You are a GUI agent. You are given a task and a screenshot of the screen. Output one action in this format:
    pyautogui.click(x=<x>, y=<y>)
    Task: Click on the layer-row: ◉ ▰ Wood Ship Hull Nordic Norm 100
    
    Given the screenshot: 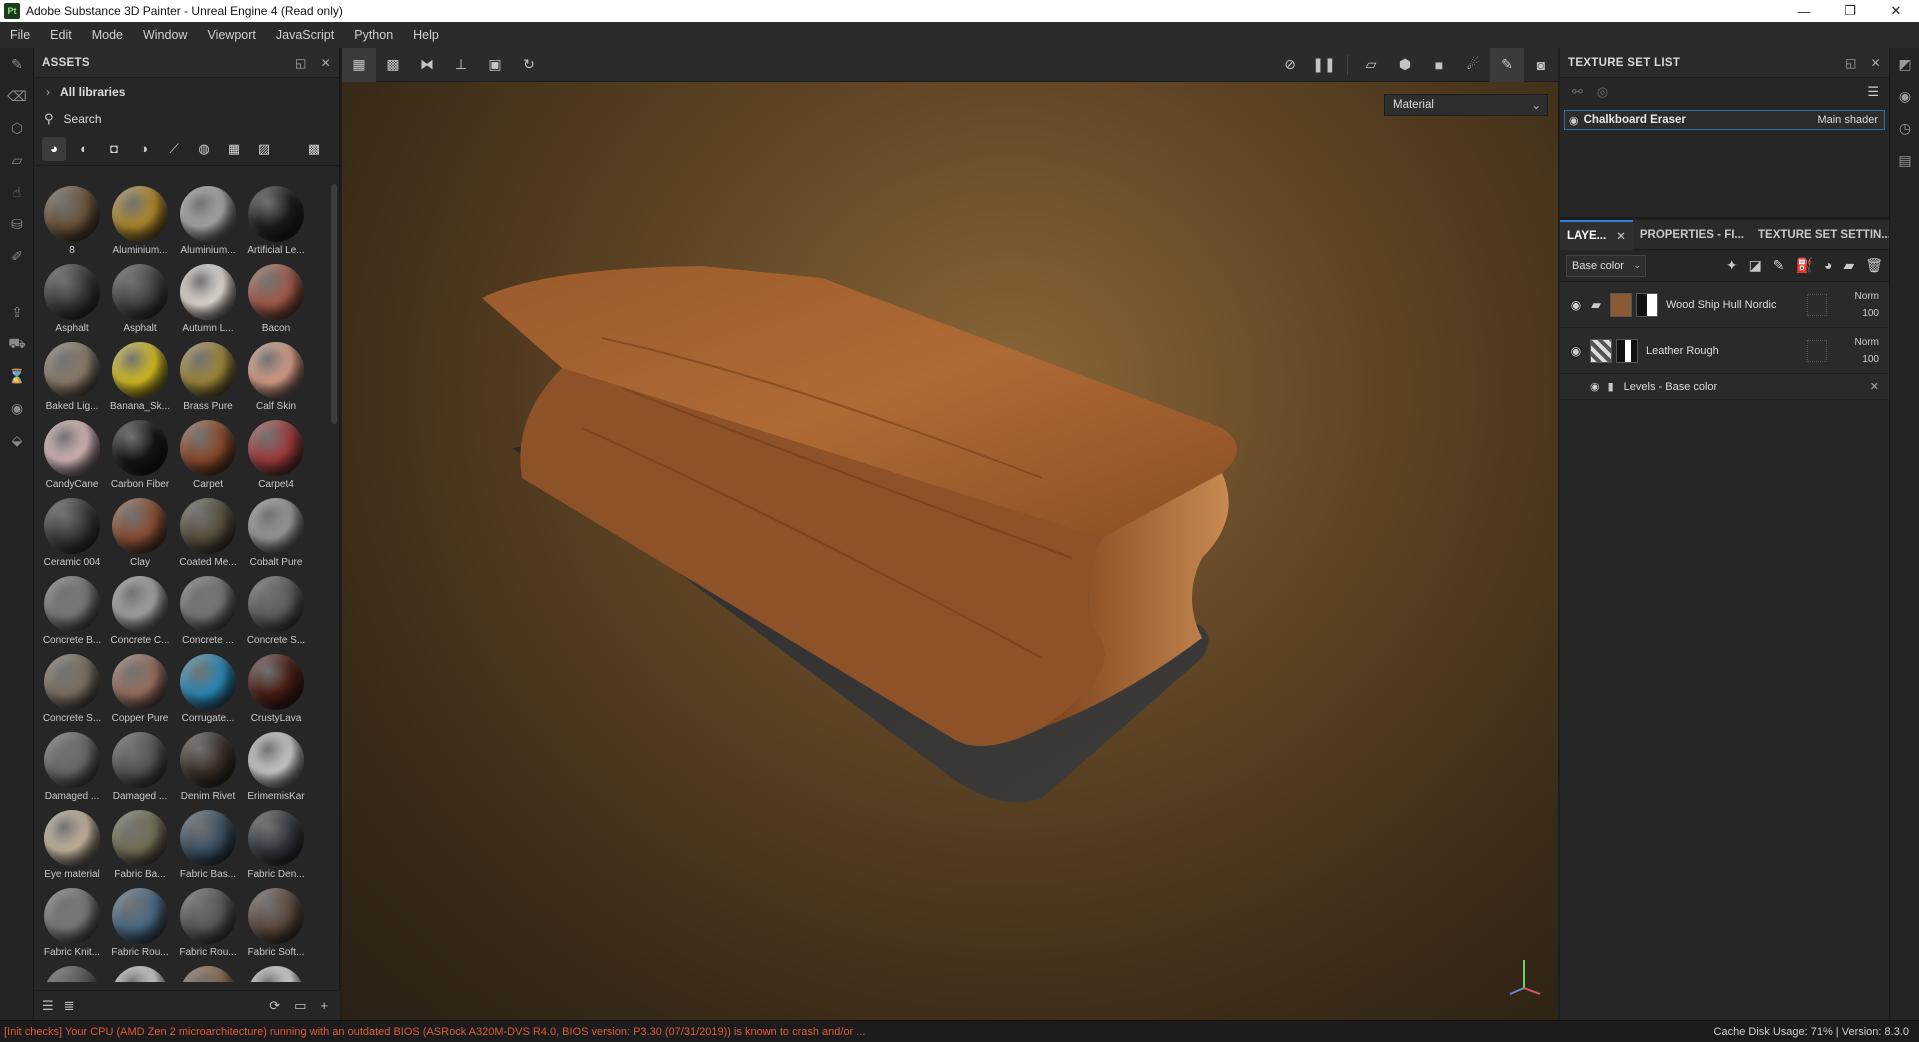 What is the action you would take?
    pyautogui.click(x=1724, y=305)
    